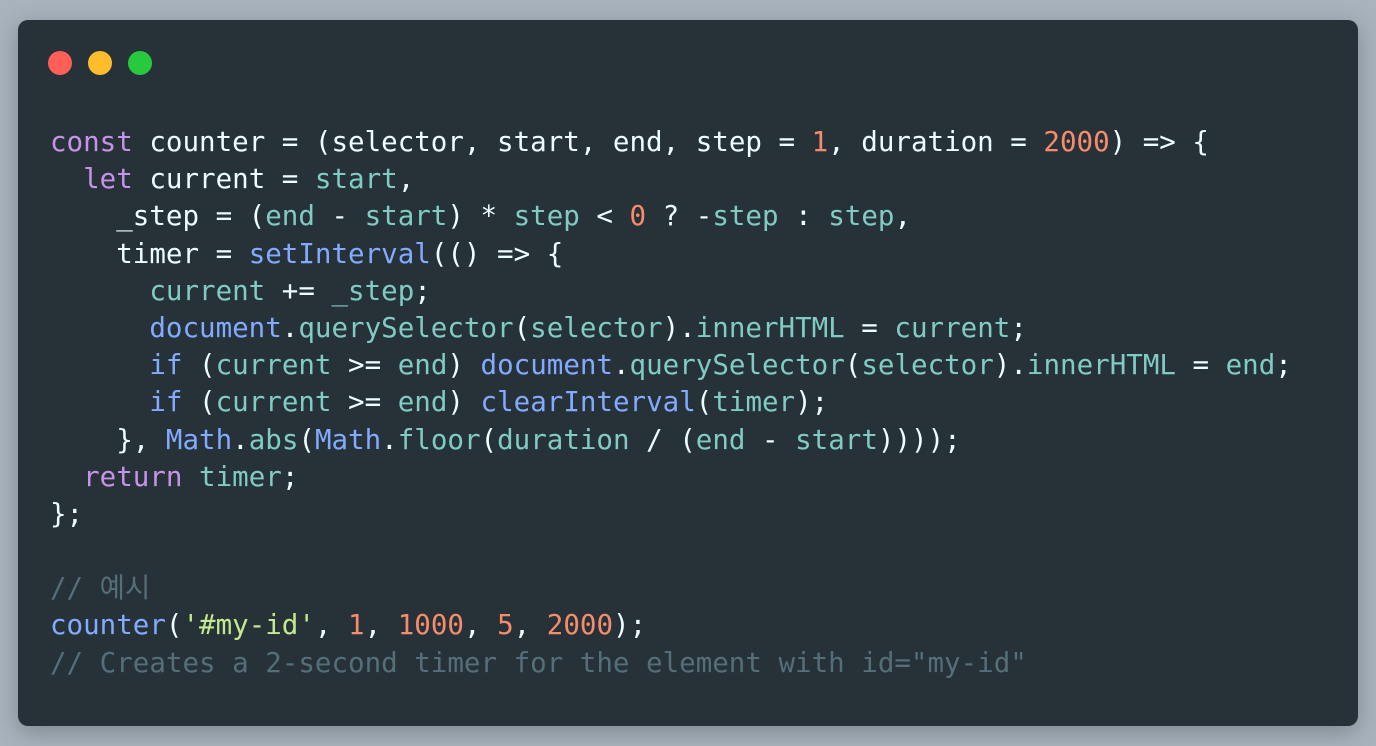 The width and height of the screenshot is (1376, 746). What do you see at coordinates (100, 588) in the screenshot?
I see `code-token: // 예시` at bounding box center [100, 588].